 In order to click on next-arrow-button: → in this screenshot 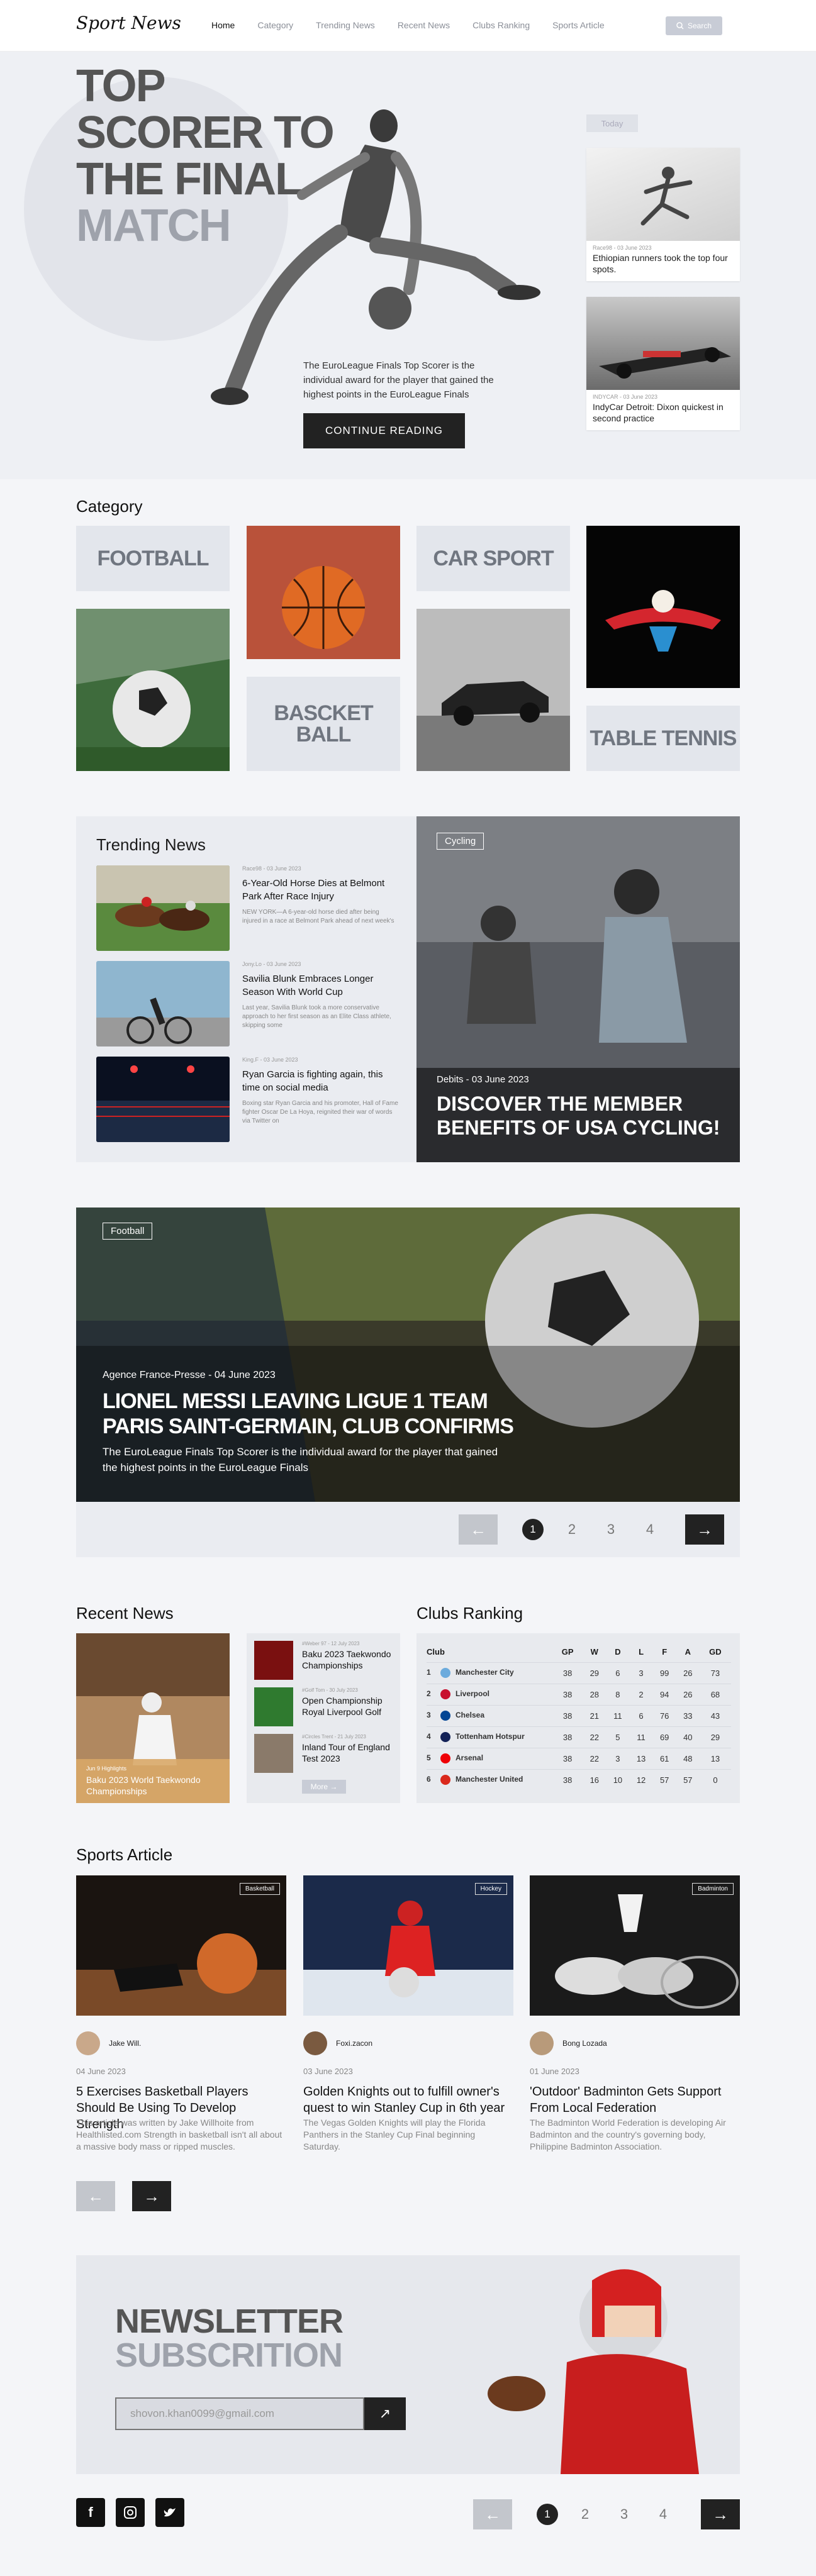, I will do `click(704, 1529)`.